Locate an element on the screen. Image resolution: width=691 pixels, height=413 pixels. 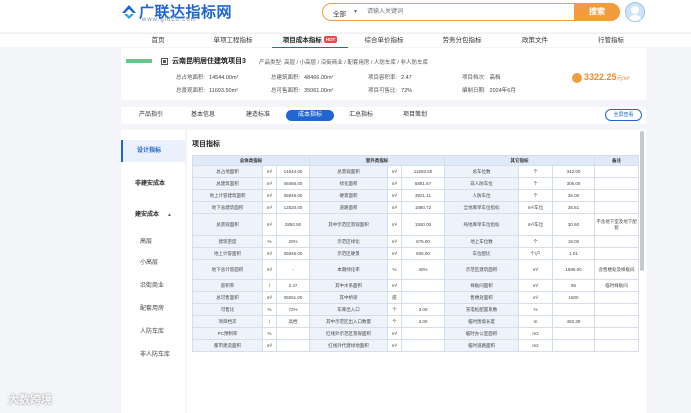
tab-summary: 汇总指标 is located at coordinates (361, 115).